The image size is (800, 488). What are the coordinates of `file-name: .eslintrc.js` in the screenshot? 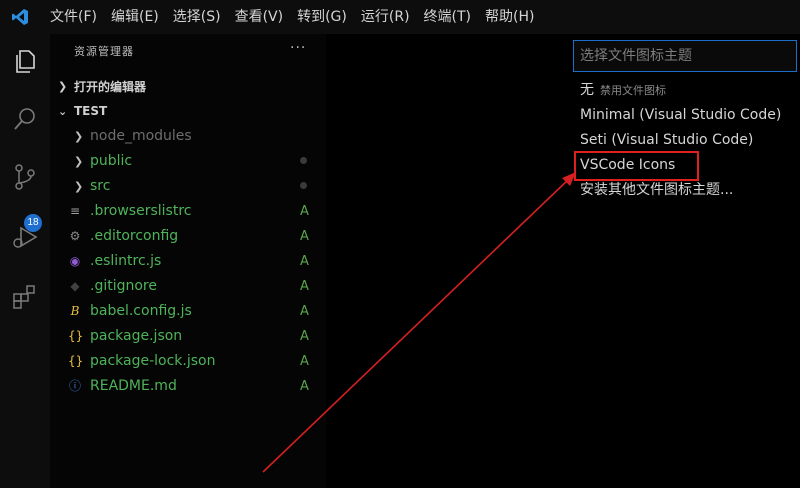 It's located at (126, 261).